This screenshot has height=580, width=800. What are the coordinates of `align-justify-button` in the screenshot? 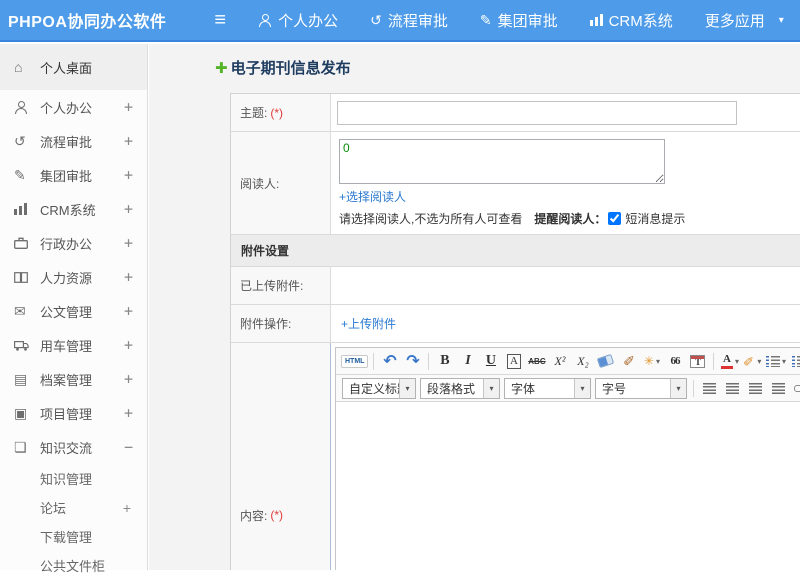 It's located at (778, 388).